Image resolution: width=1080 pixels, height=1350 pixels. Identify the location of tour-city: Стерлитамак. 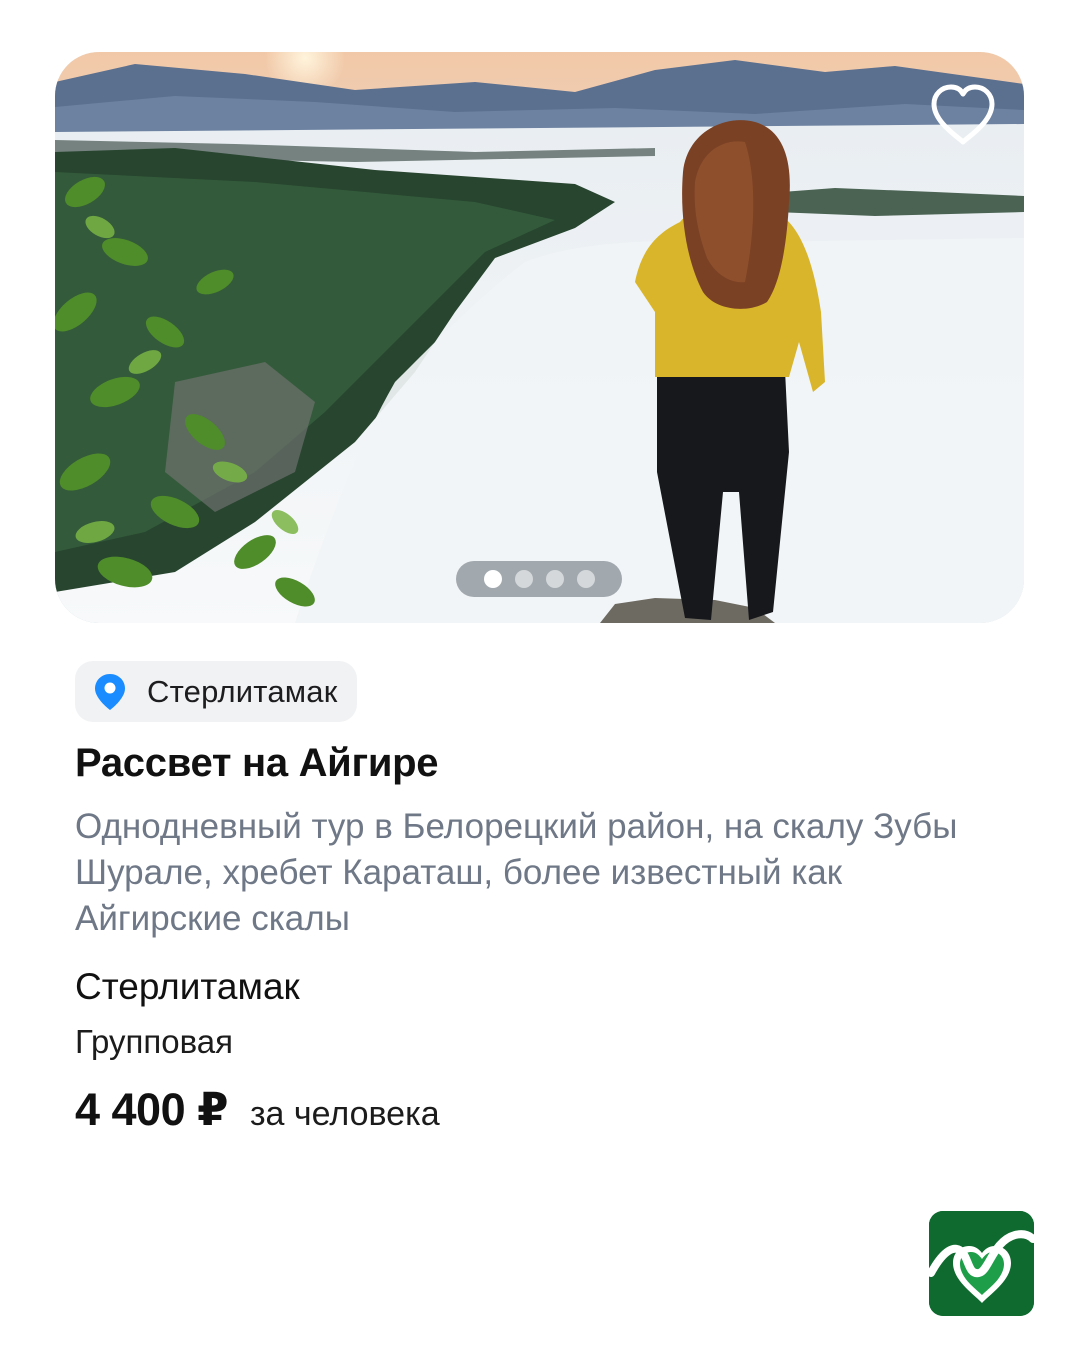
(187, 986).